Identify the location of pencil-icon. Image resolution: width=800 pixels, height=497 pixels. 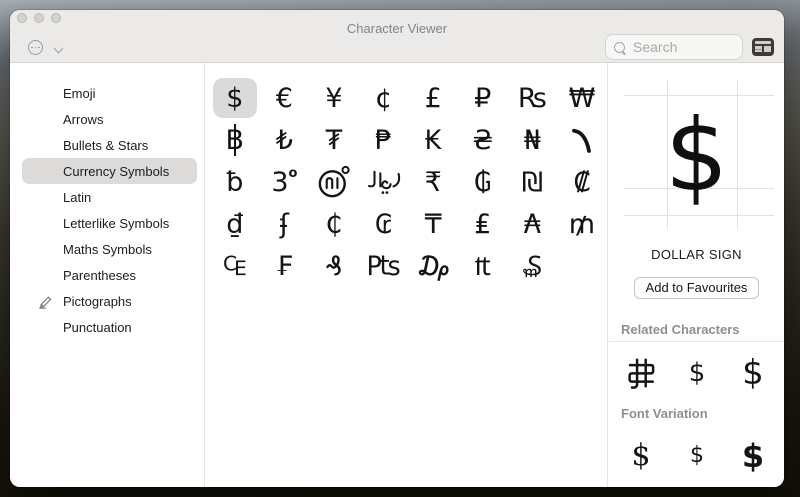
(45, 301).